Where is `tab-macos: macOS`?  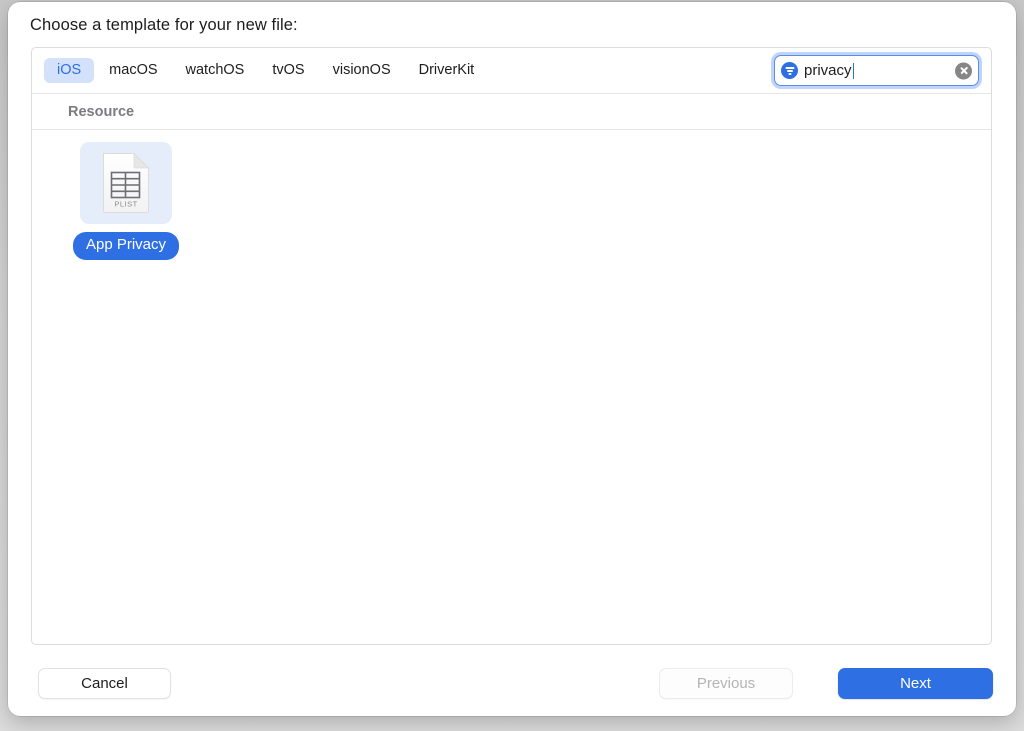 tab-macos: macOS is located at coordinates (133, 71).